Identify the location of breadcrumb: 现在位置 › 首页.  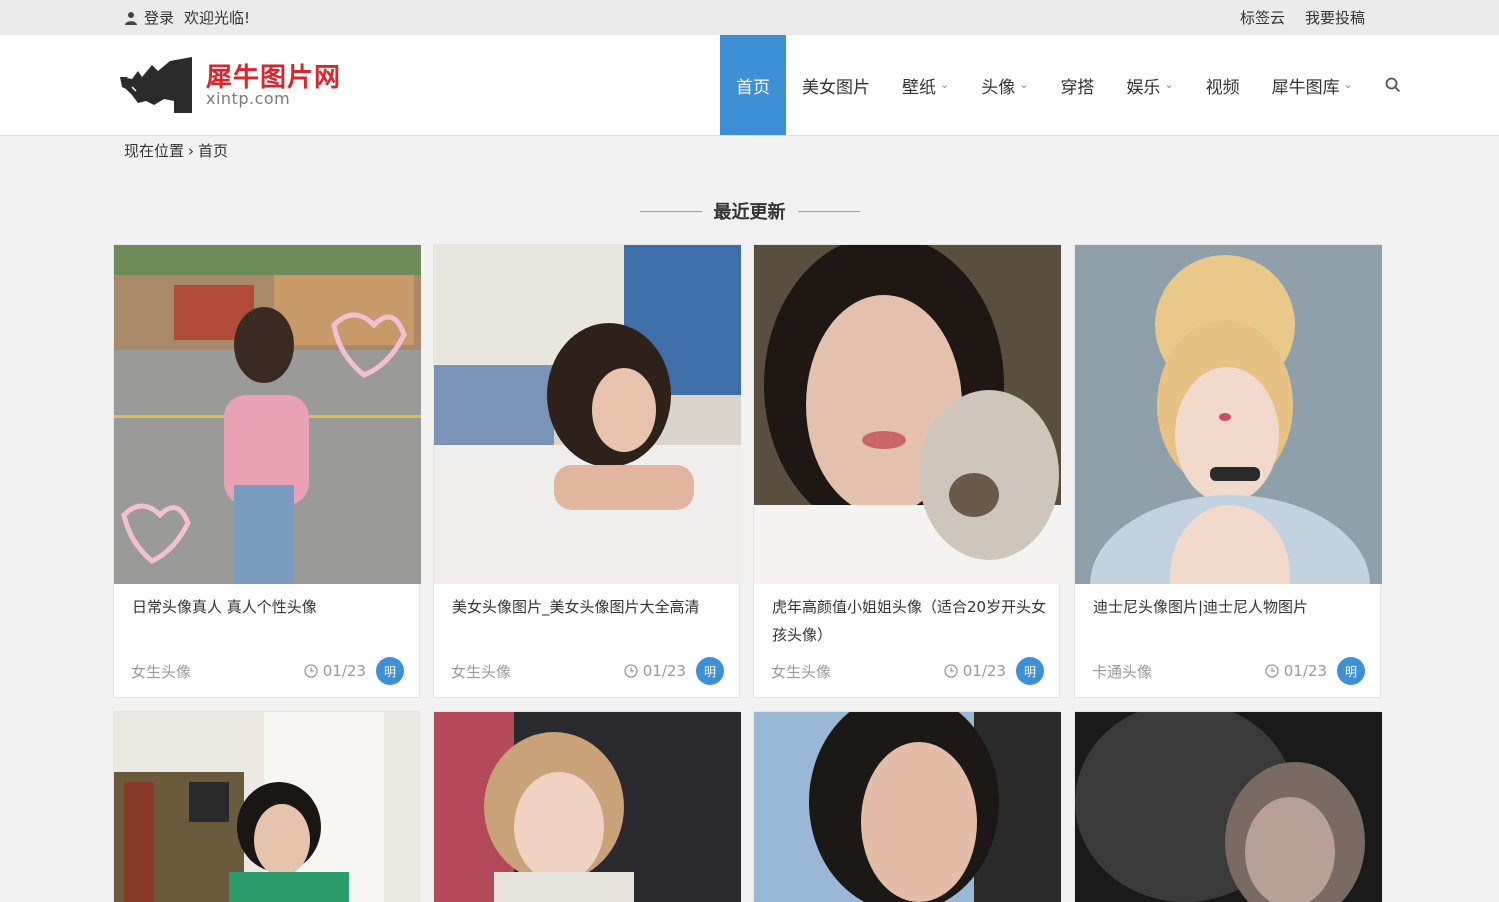
(176, 150).